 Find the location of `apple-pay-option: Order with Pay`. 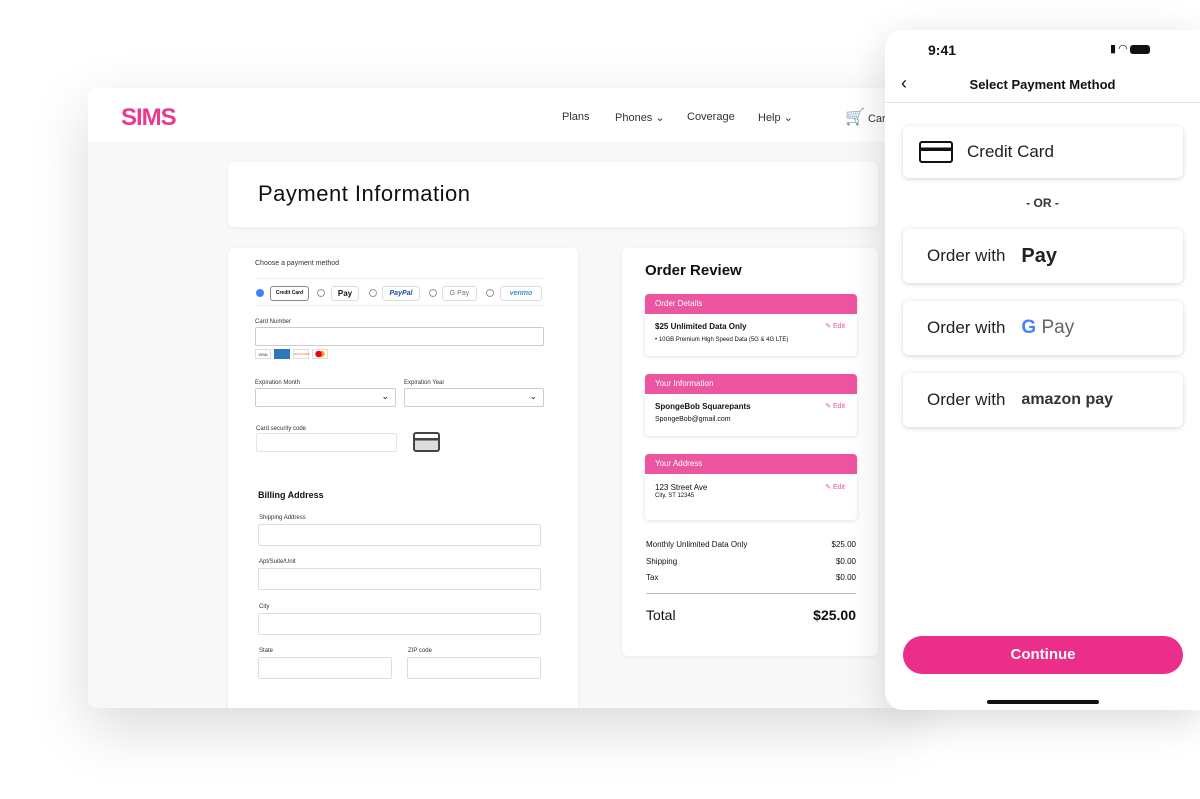

apple-pay-option: Order with Pay is located at coordinates (1043, 256).